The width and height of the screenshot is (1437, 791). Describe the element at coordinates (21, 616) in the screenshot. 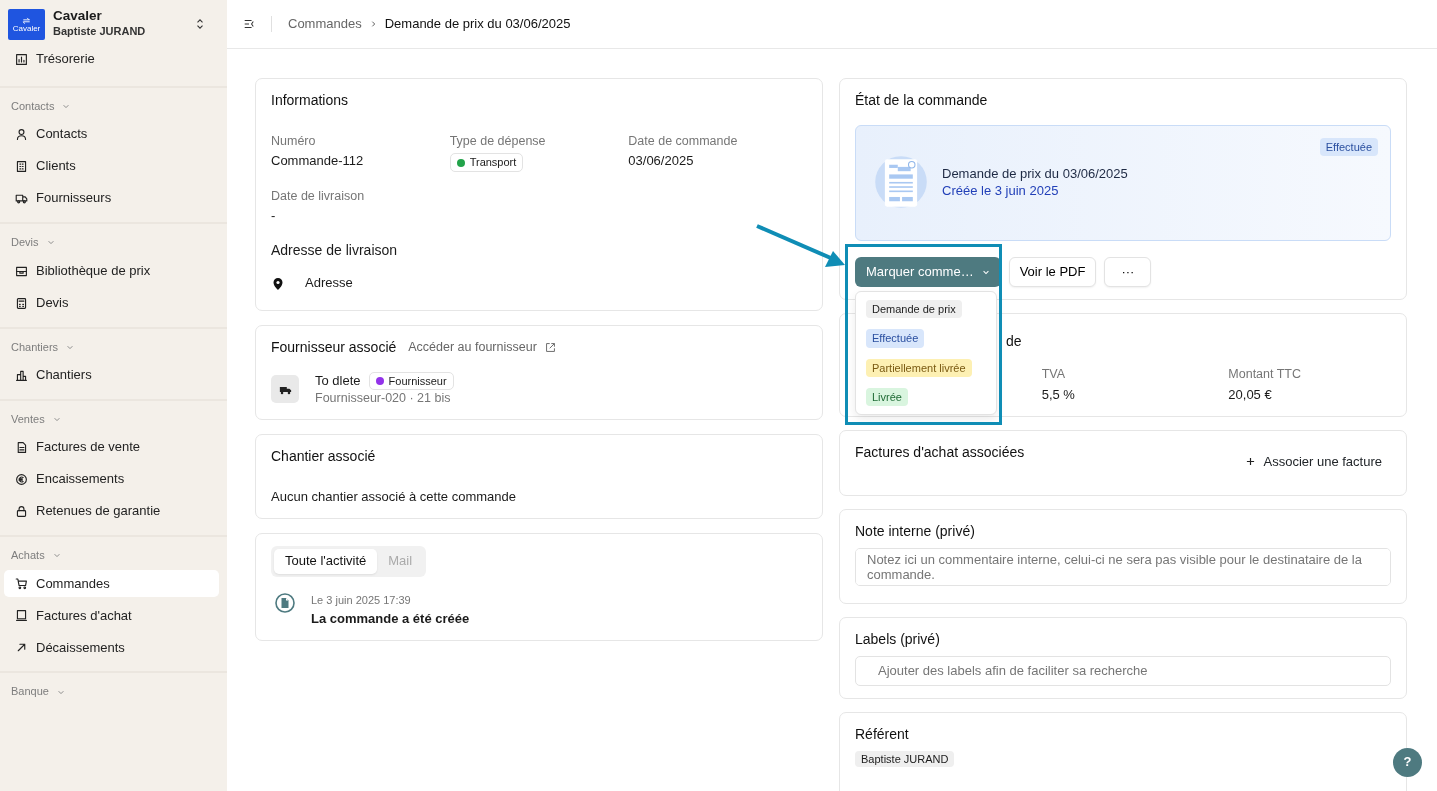

I see `receipt-icon` at that location.